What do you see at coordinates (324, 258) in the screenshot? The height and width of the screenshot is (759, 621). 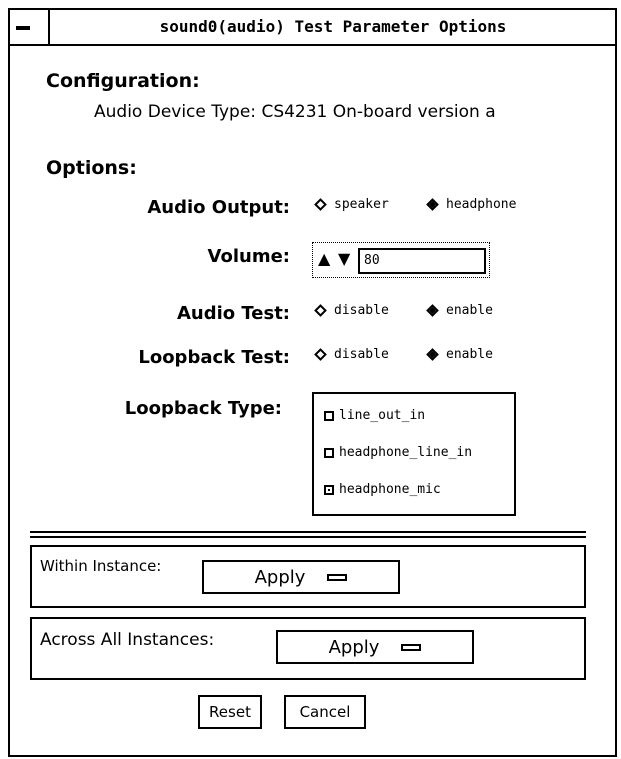 I see `volume-up-arrow-icon: ▲` at bounding box center [324, 258].